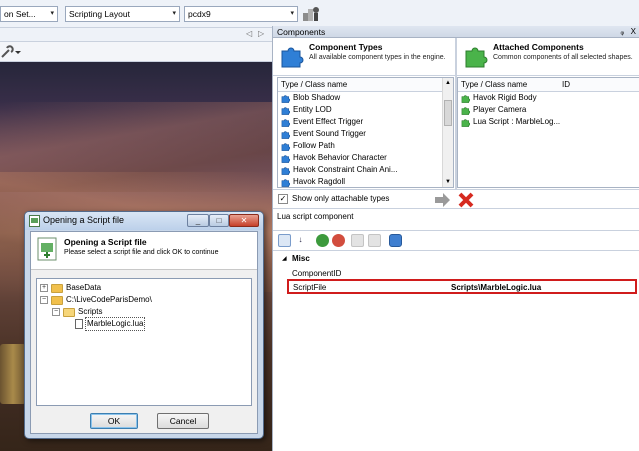  What do you see at coordinates (322, 240) in the screenshot?
I see `apply-icon` at bounding box center [322, 240].